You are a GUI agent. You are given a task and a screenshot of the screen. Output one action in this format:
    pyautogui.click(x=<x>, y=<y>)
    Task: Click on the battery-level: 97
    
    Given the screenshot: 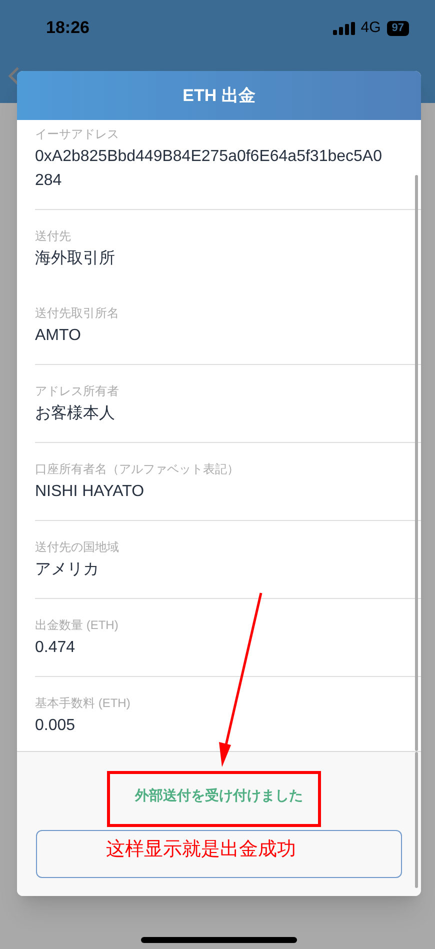 What is the action you would take?
    pyautogui.click(x=397, y=28)
    